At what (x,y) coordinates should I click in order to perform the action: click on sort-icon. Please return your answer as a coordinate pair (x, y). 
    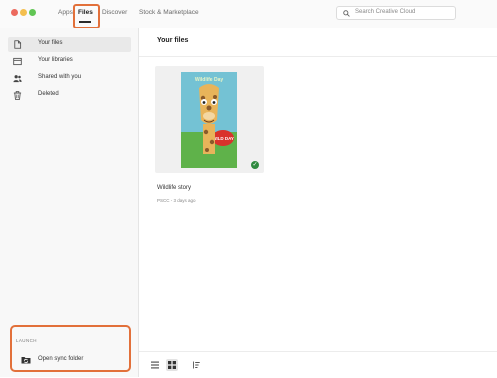
    Looking at the image, I should click on (196, 365).